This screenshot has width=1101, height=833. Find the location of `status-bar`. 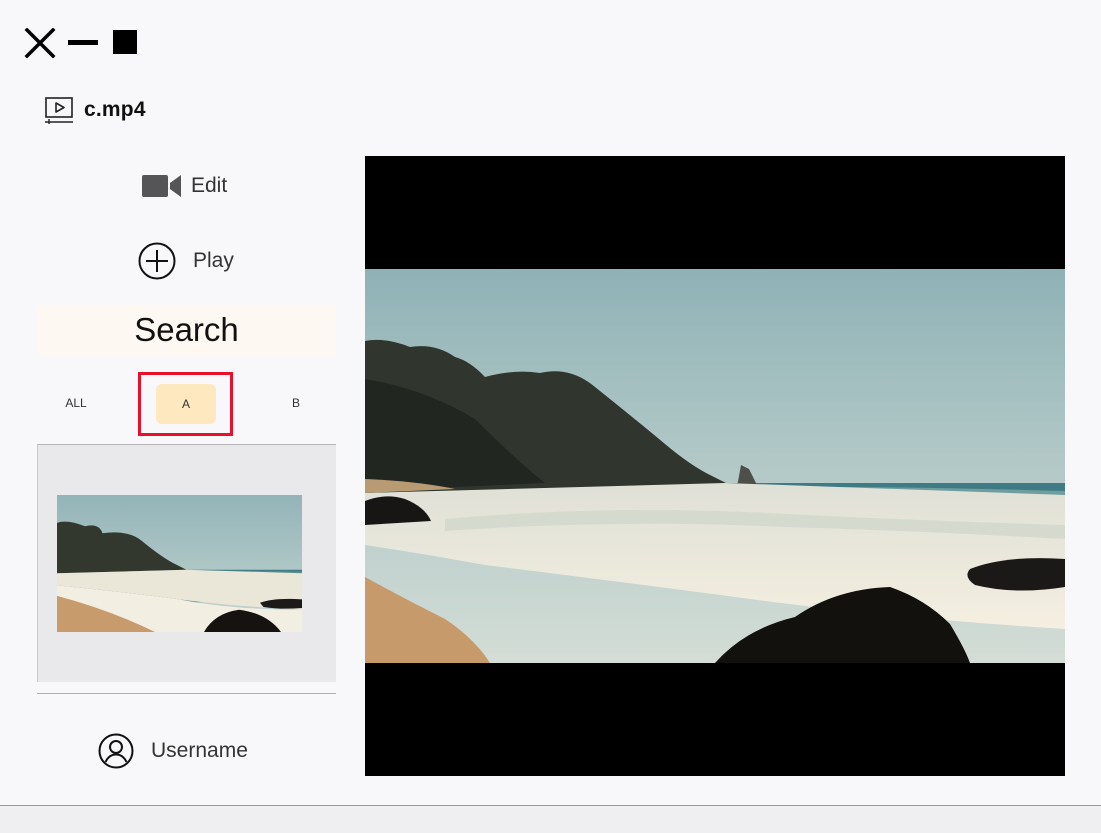

status-bar is located at coordinates (550, 819).